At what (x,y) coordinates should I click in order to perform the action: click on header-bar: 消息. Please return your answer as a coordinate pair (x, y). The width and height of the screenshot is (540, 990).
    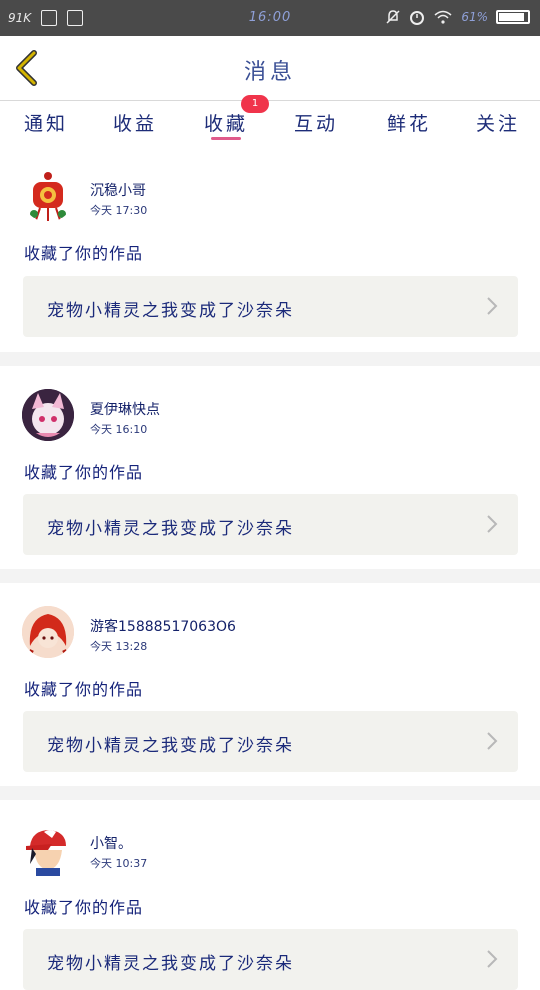
    Looking at the image, I should click on (270, 68).